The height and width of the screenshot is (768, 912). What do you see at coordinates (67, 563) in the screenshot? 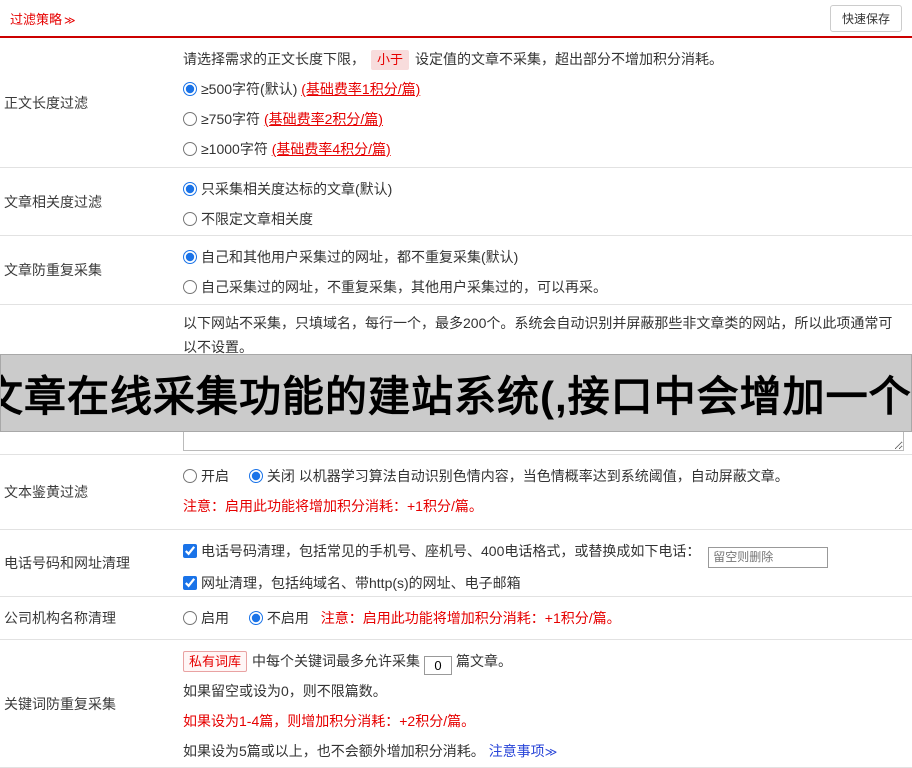
I see `row-label-phone-url: 电话号码和网址清理` at bounding box center [67, 563].